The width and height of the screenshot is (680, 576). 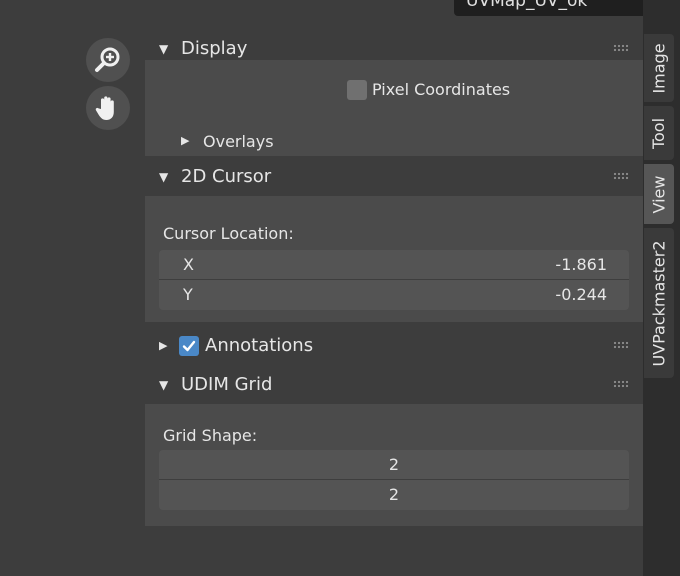 What do you see at coordinates (441, 89) in the screenshot?
I see `pixel-coordinates-label: Pixel Coordinates` at bounding box center [441, 89].